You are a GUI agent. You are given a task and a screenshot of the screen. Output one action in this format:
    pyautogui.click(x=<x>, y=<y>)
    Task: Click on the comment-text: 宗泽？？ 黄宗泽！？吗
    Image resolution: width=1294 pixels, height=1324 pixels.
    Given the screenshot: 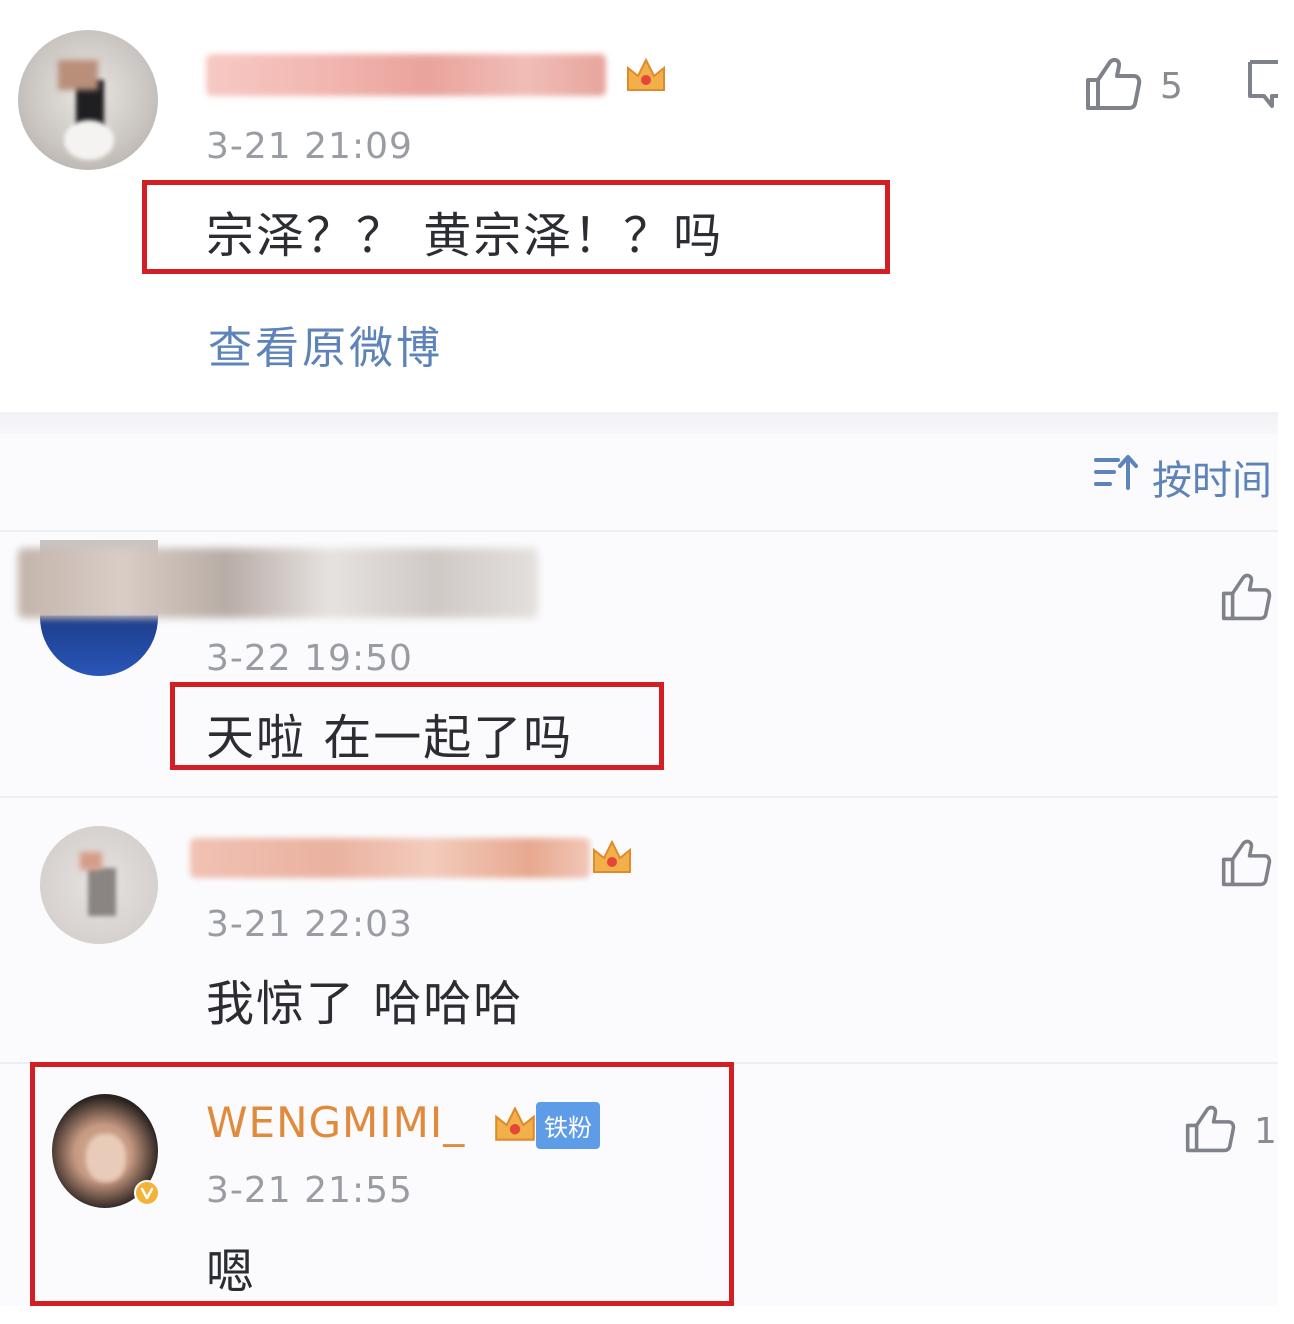 What is the action you would take?
    pyautogui.click(x=465, y=236)
    